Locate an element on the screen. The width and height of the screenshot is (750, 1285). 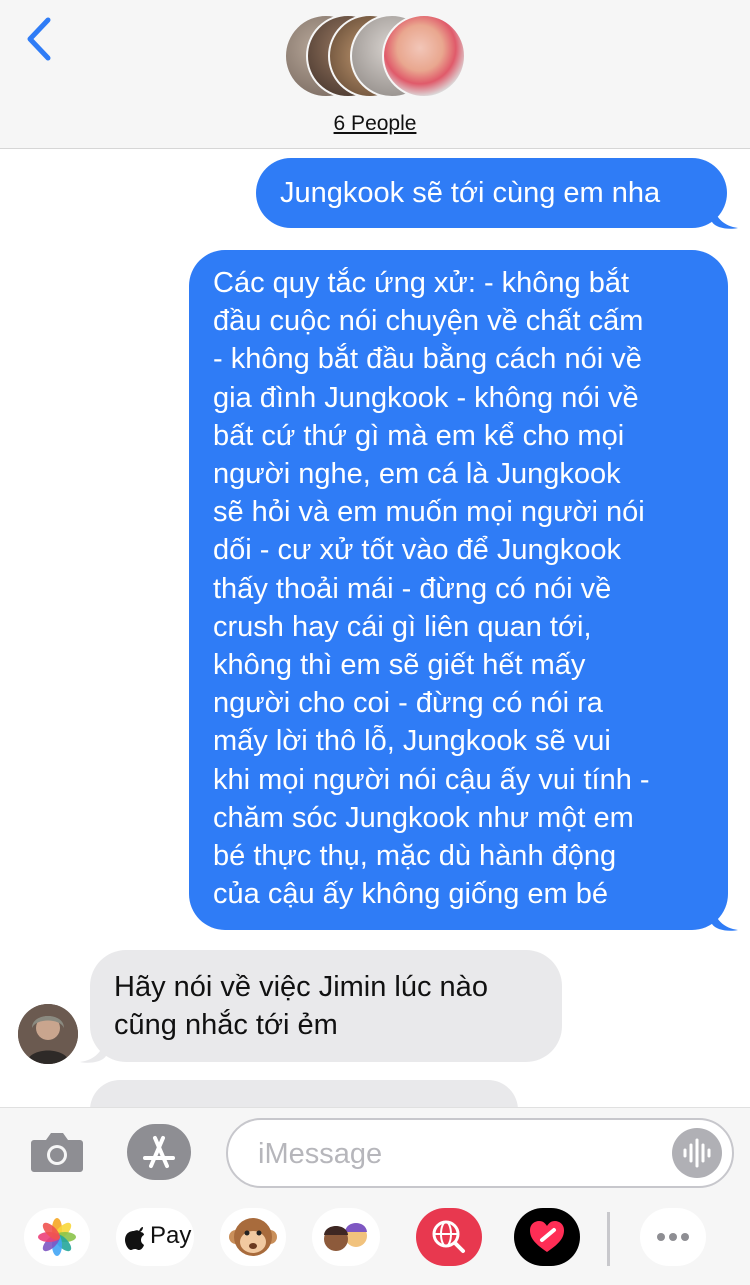
message-line: gia đình Jungkook - không nói về is located at coordinates (426, 397).